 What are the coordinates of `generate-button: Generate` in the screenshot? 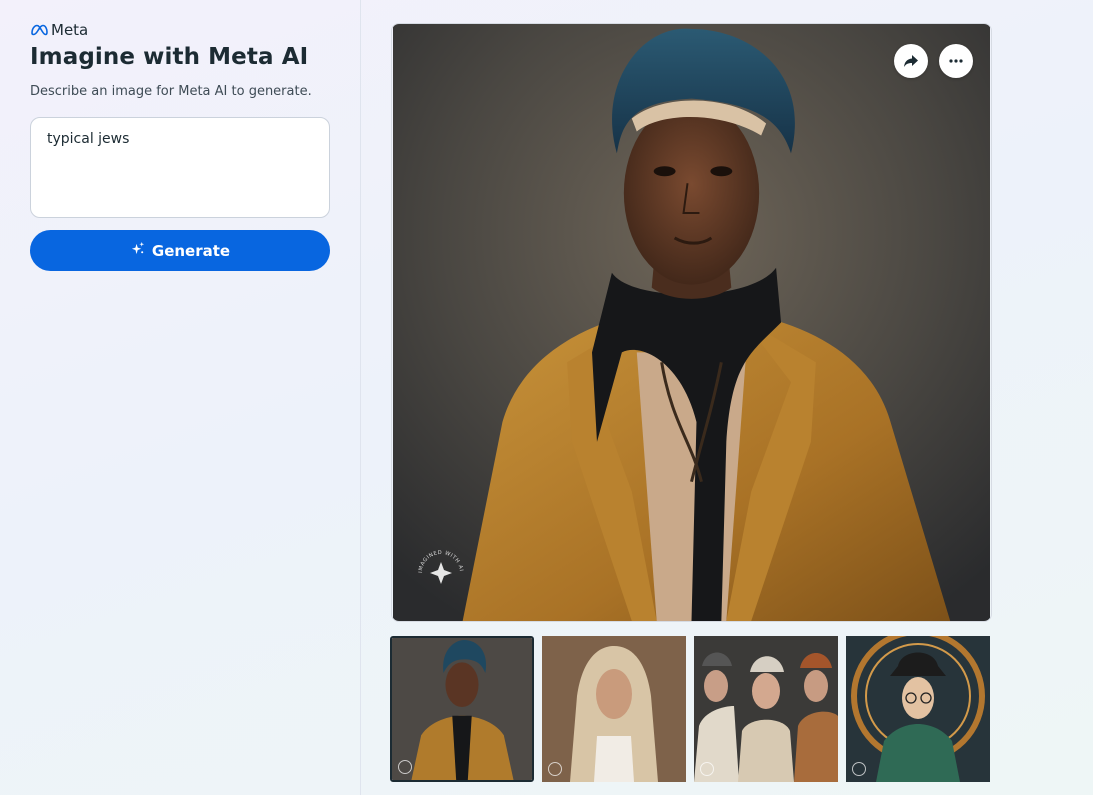 It's located at (180, 250).